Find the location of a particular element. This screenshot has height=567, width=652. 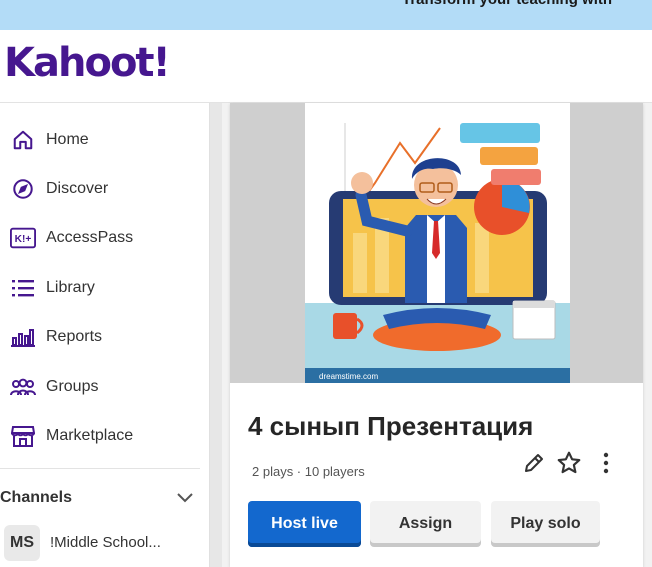

sidebar-item-library: Library is located at coordinates (105, 288).